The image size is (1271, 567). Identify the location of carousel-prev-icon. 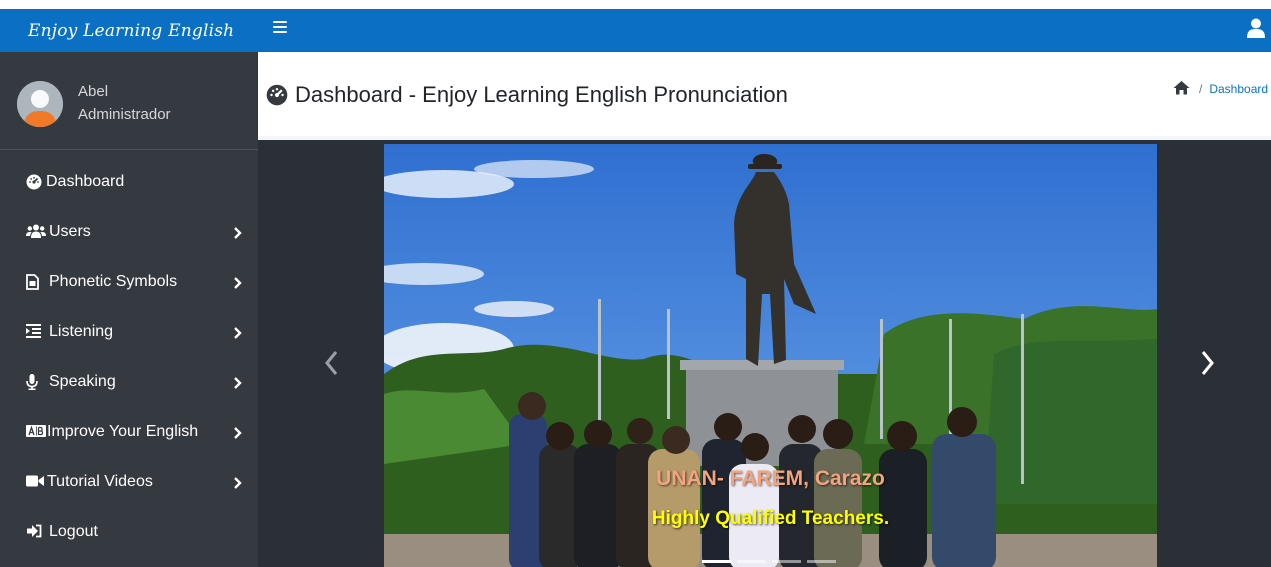
(331, 363).